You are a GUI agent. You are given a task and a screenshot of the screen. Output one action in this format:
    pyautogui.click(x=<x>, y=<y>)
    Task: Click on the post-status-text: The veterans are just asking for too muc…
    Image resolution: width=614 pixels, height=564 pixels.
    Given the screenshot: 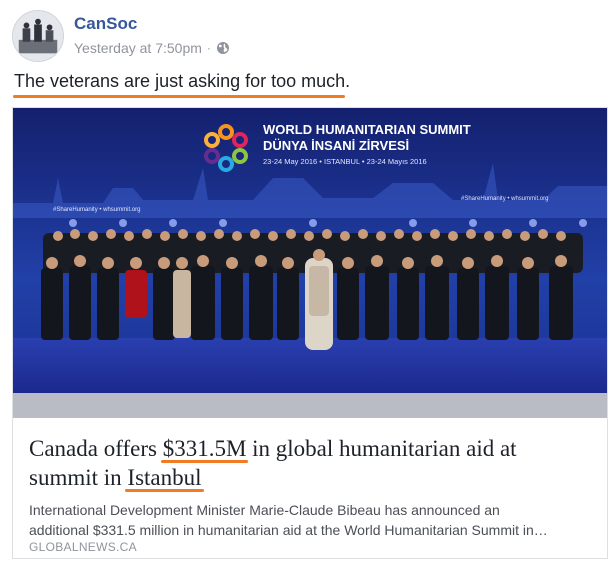 What is the action you would take?
    pyautogui.click(x=182, y=81)
    